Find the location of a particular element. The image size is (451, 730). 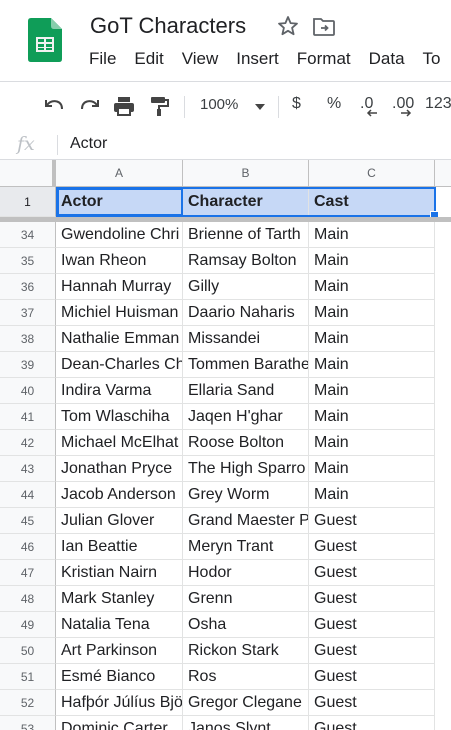

chevron-down-icon is located at coordinates (260, 106).